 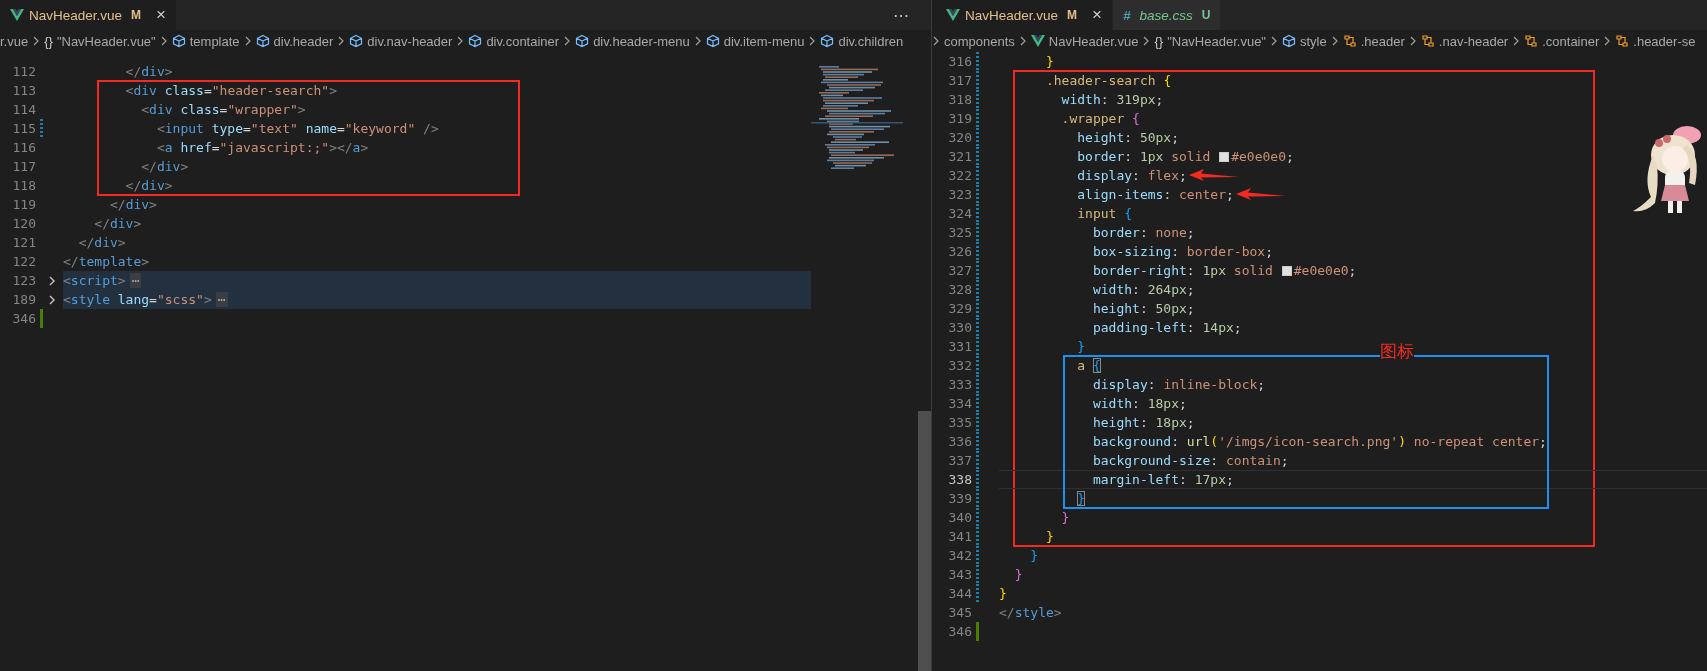 I want to click on line-number: 119, so click(x=23, y=205).